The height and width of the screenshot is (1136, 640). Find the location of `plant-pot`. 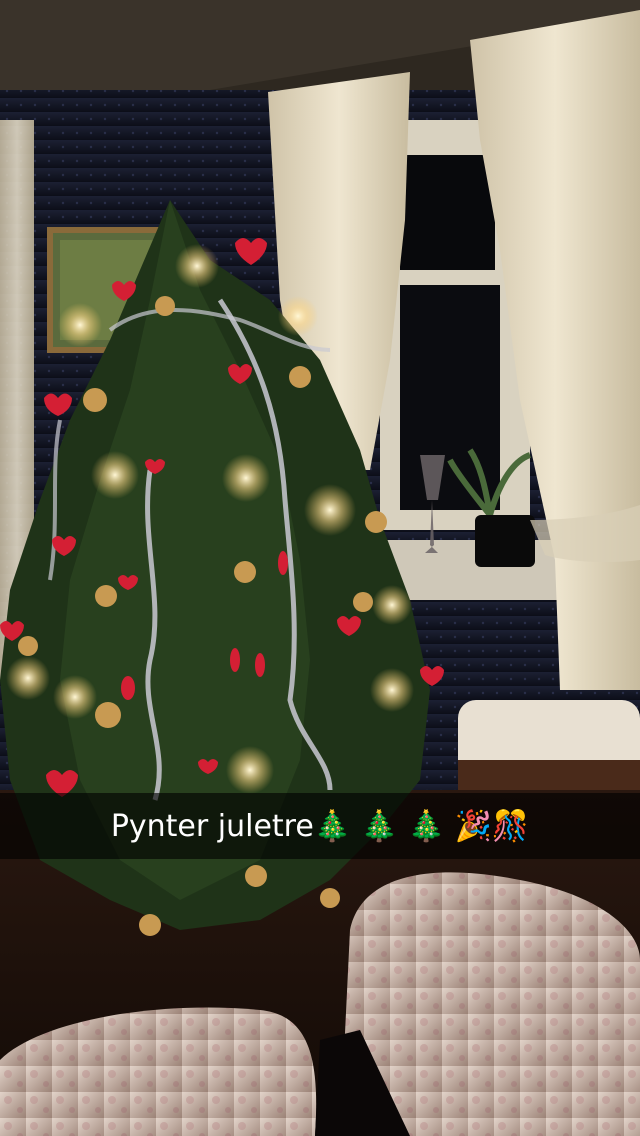

plant-pot is located at coordinates (505, 541).